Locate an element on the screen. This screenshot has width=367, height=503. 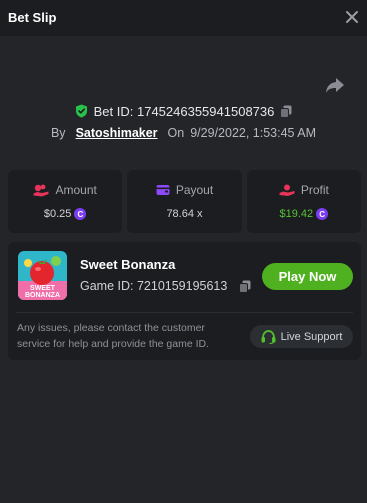
headset-icon is located at coordinates (268, 336).